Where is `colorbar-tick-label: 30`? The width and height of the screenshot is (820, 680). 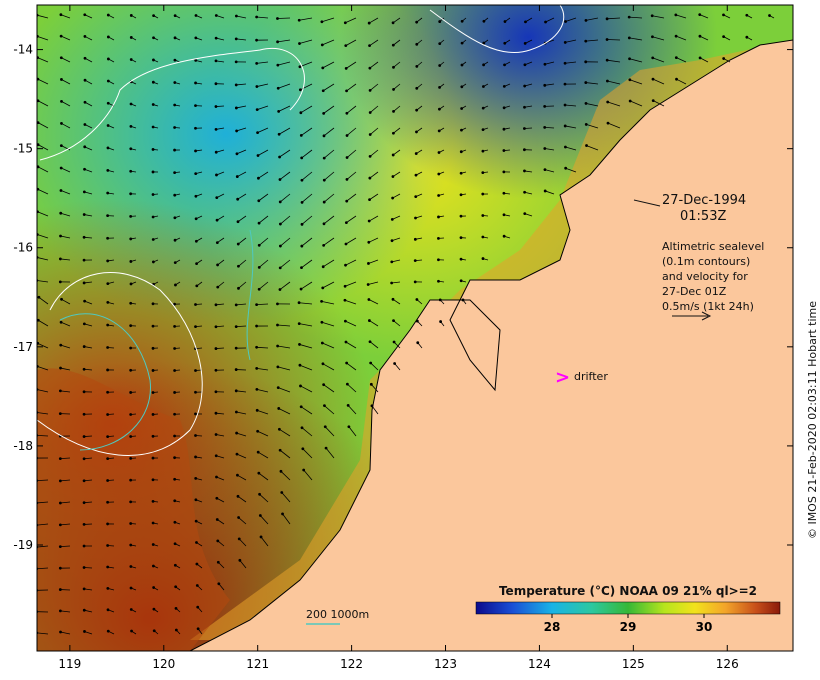
colorbar-tick-label: 30 is located at coordinates (704, 627).